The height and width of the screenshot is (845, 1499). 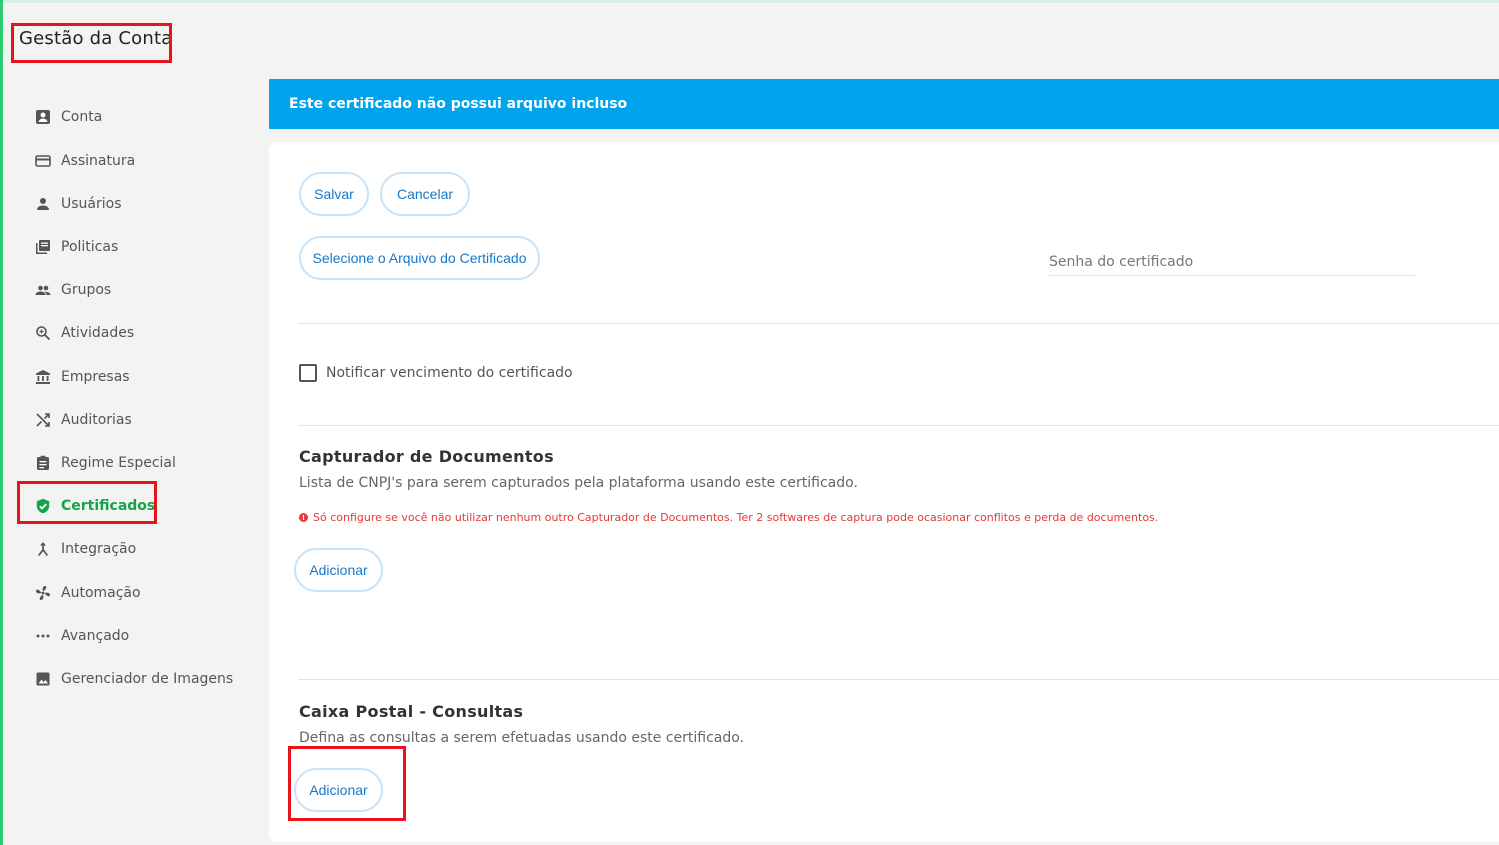 I want to click on library-books-icon, so click(x=43, y=247).